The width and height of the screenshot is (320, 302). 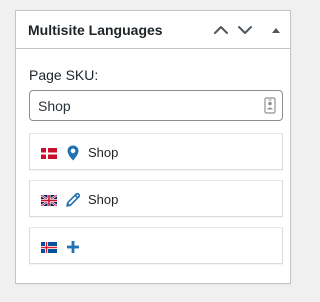 I want to click on move-down-button, so click(x=245, y=30).